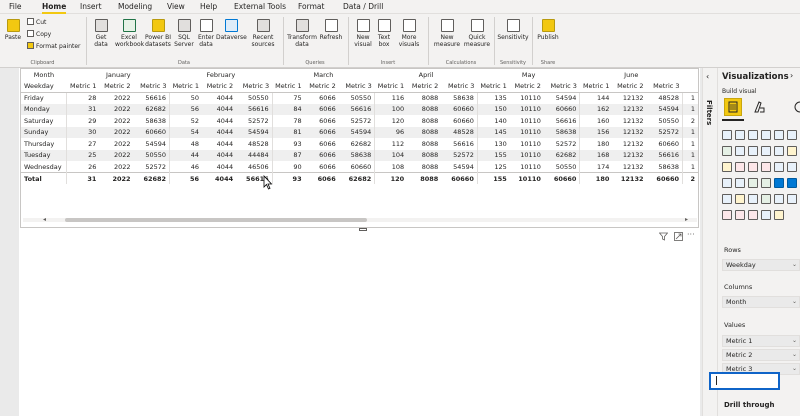  What do you see at coordinates (254, 155) in the screenshot?
I see `value-cell: 44484` at bounding box center [254, 155].